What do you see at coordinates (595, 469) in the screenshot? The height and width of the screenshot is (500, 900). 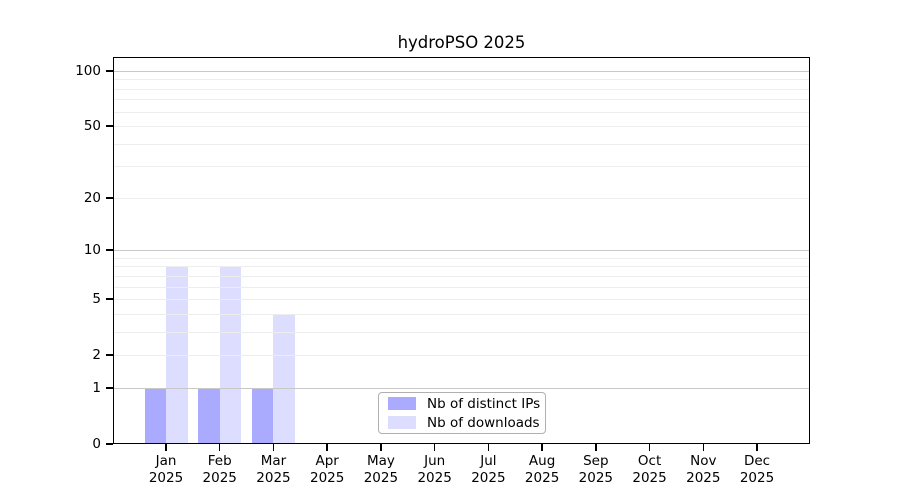 I see `x-tick-label-sep: Sep 2025` at bounding box center [595, 469].